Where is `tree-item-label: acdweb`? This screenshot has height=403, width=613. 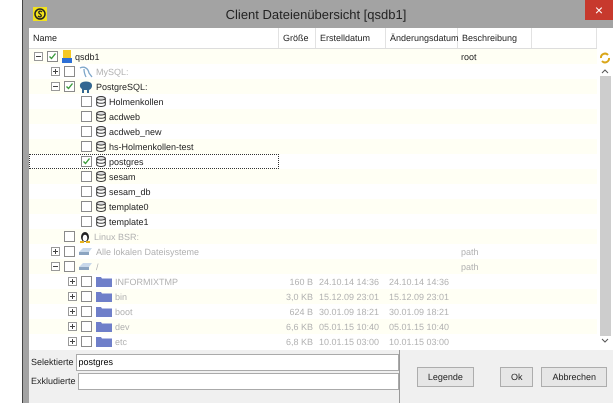 tree-item-label: acdweb is located at coordinates (123, 117).